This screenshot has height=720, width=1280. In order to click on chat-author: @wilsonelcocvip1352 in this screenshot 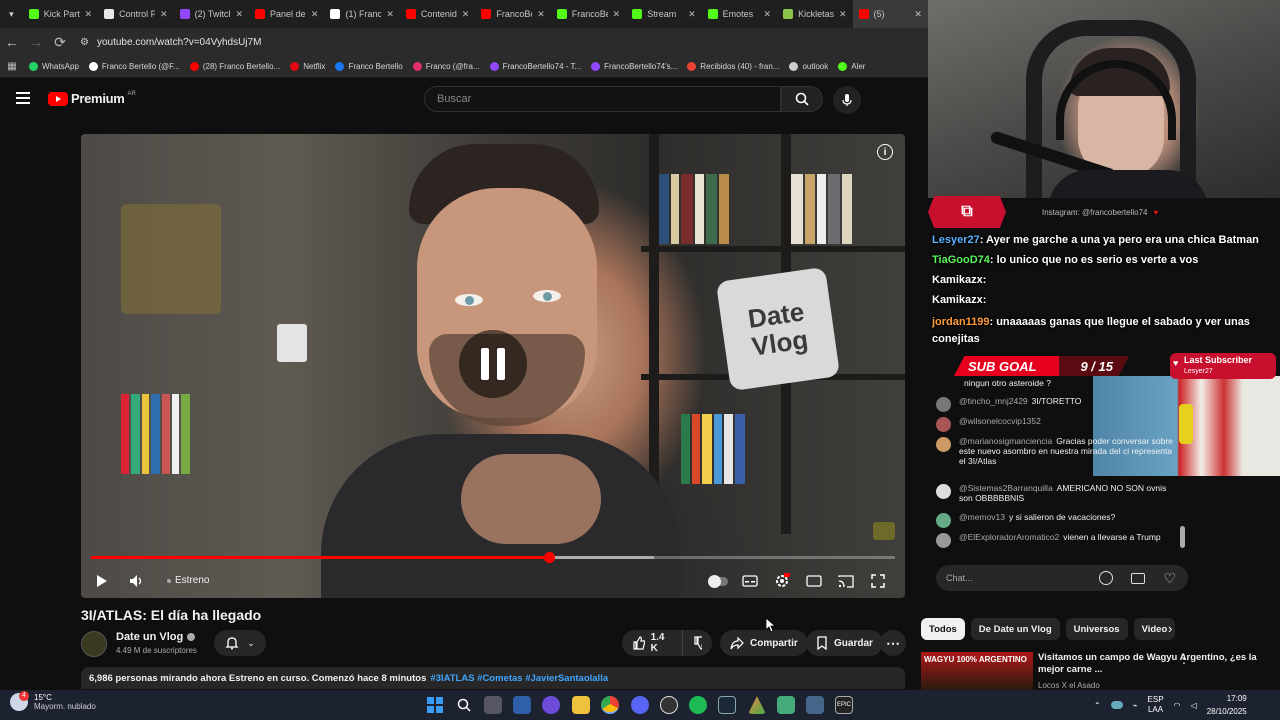, I will do `click(1000, 421)`.